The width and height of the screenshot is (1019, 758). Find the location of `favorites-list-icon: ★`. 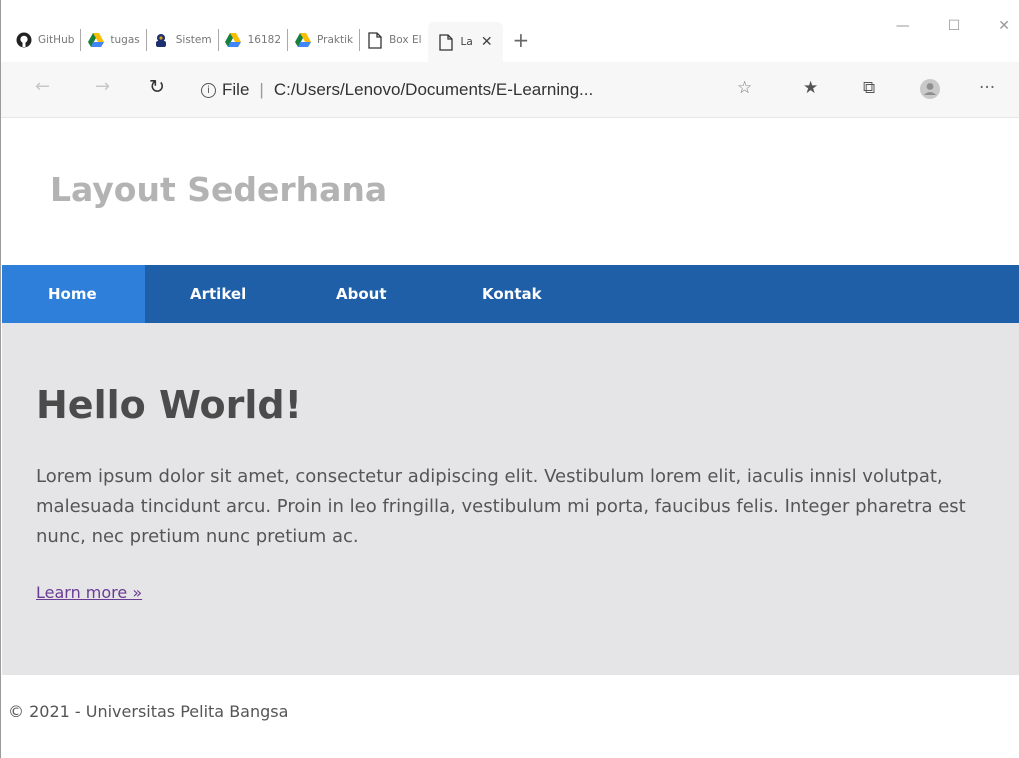

favorites-list-icon: ★ is located at coordinates (810, 88).